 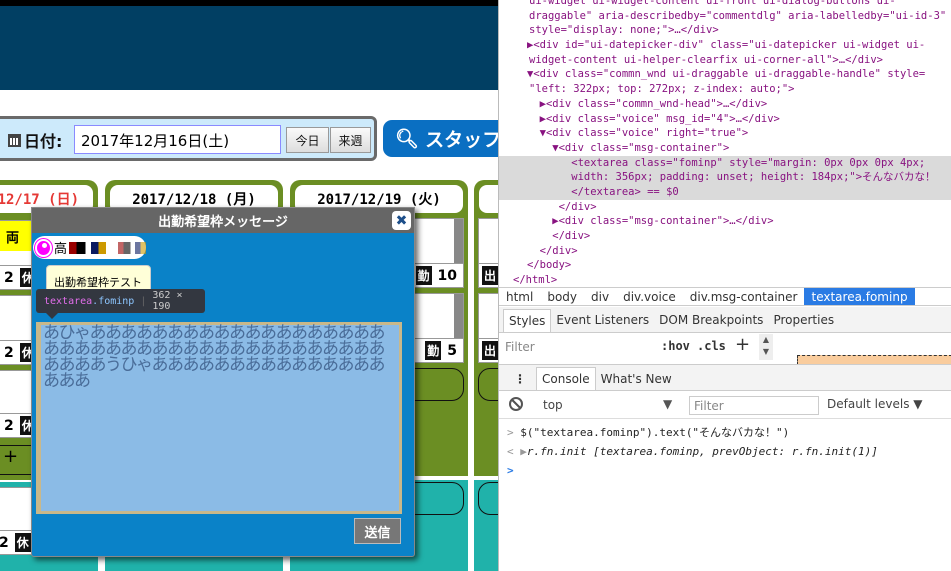 What do you see at coordinates (553, 405) in the screenshot?
I see `context-select: top` at bounding box center [553, 405].